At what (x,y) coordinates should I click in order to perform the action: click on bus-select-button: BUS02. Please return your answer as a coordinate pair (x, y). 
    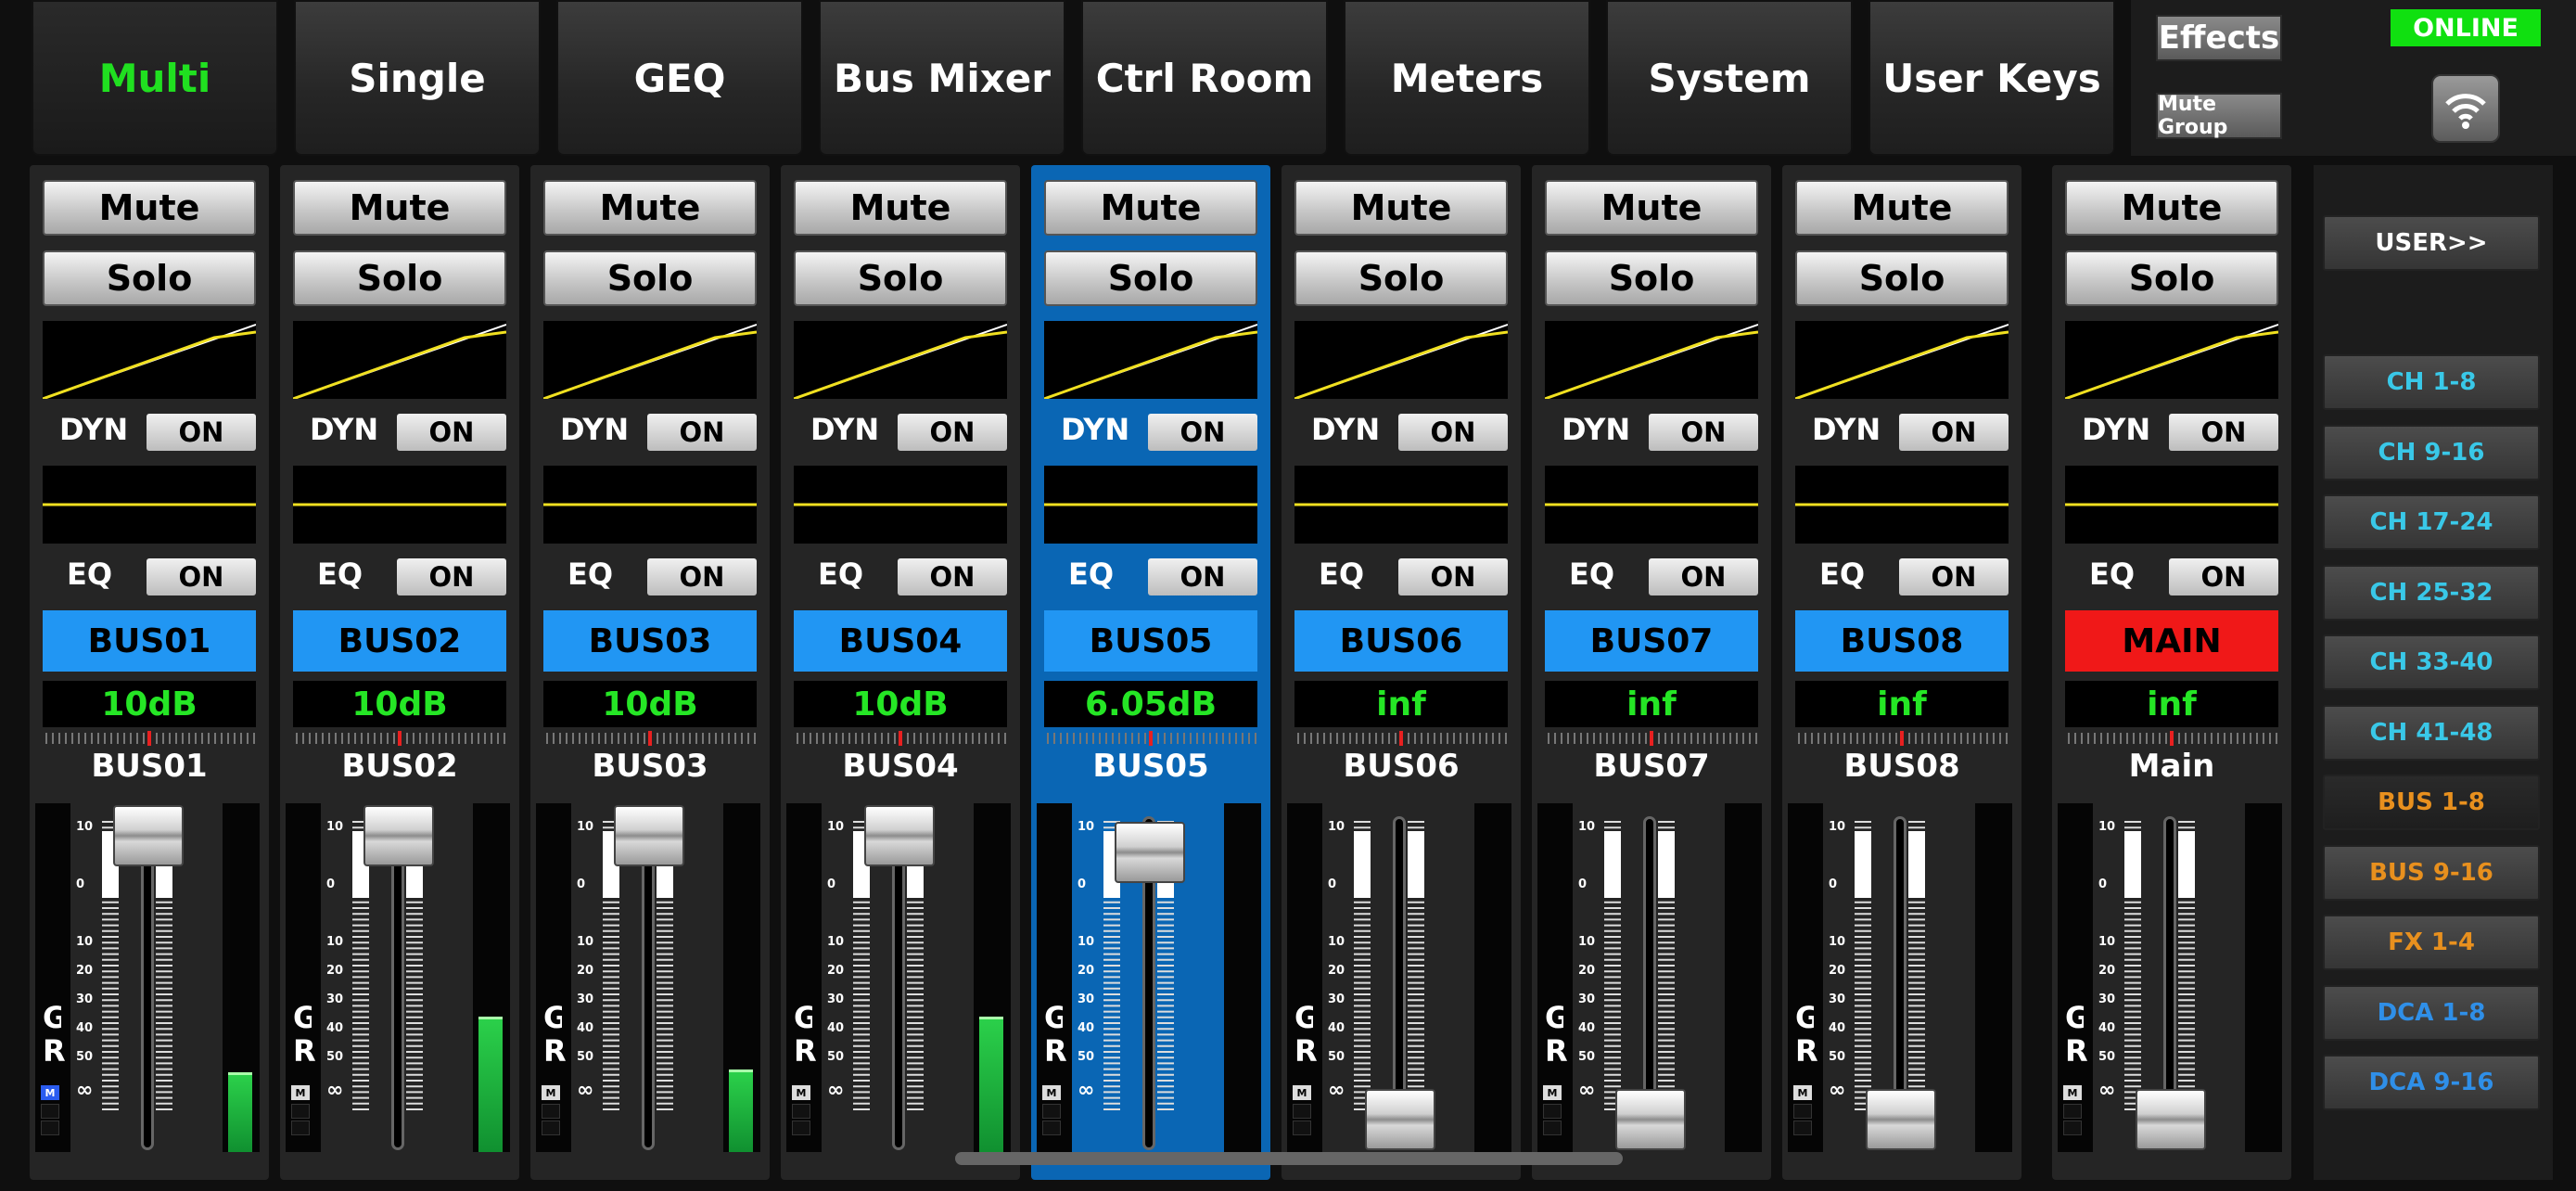
    Looking at the image, I should click on (400, 641).